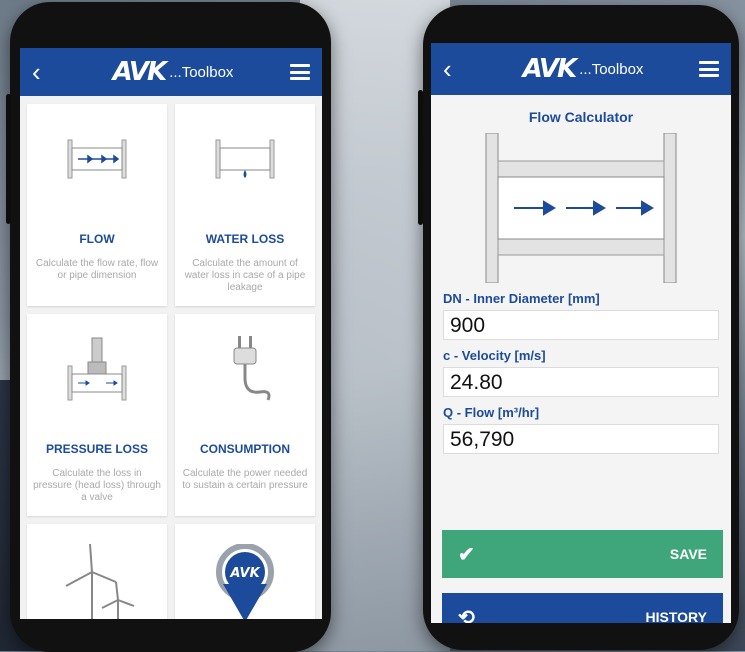  I want to click on field-label-velocity: c - Velocity [m/s], so click(494, 355).